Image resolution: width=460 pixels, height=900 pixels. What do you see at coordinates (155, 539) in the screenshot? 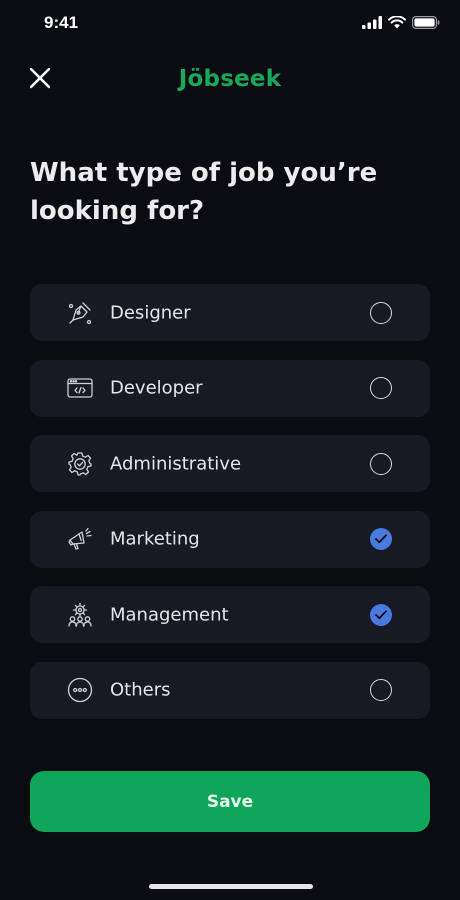
I see `option-label: Marketing` at bounding box center [155, 539].